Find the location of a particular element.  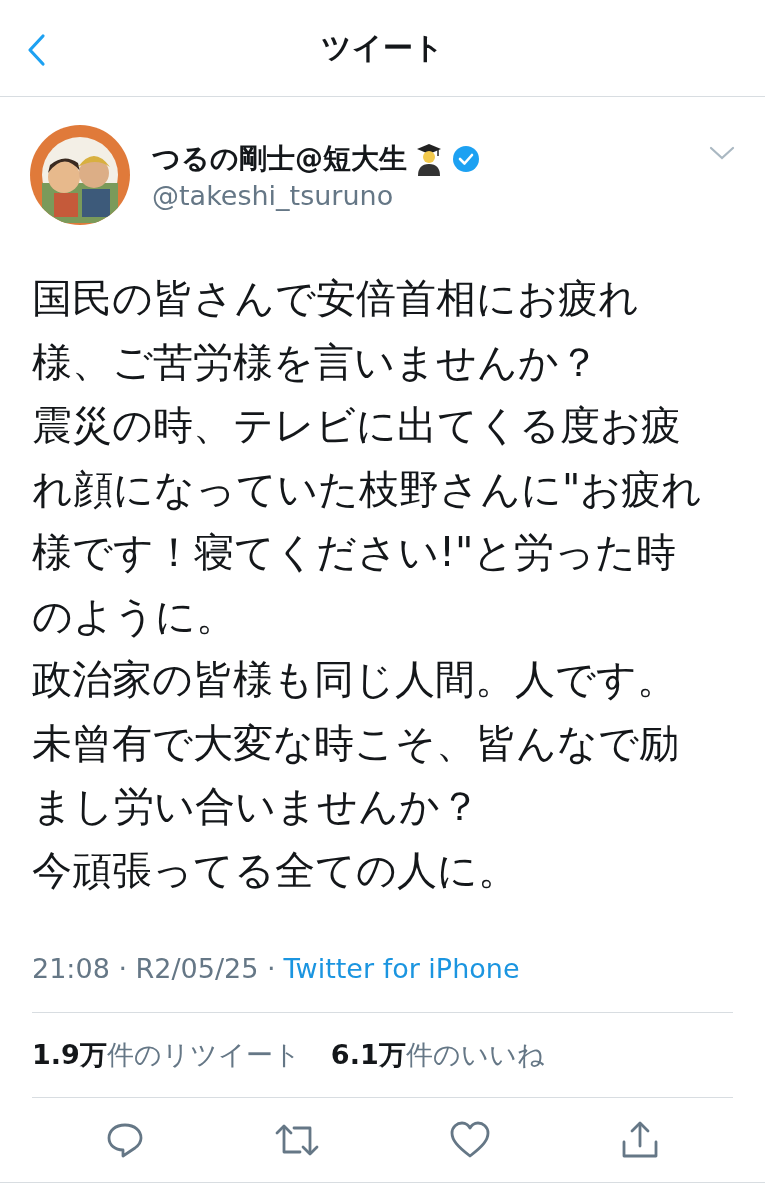

stat-count: 6.1万件のいいね is located at coordinates (437, 1055).